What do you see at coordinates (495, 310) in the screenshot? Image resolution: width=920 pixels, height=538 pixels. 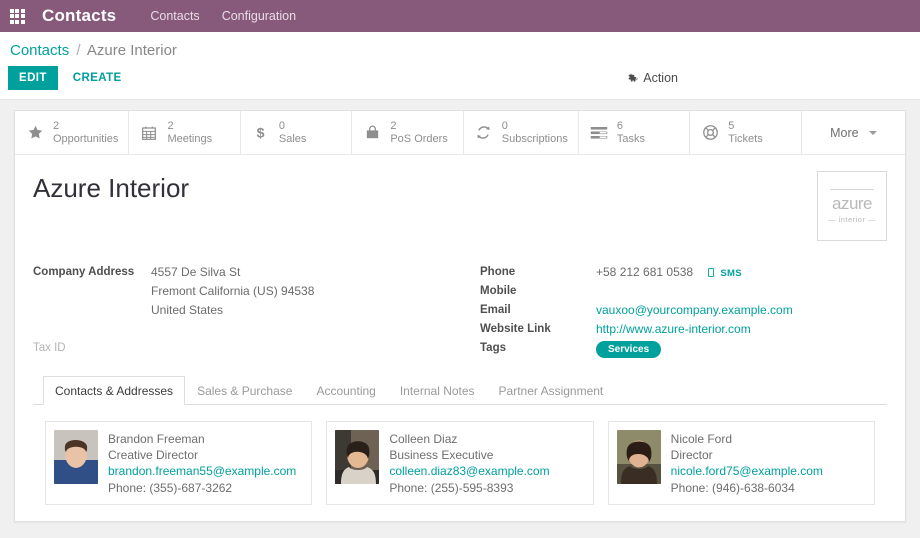 I see `field-label-email: Email` at bounding box center [495, 310].